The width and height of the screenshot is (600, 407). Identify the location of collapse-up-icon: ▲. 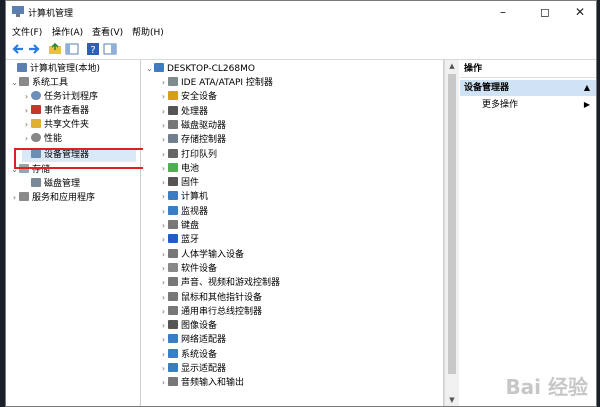
(587, 88).